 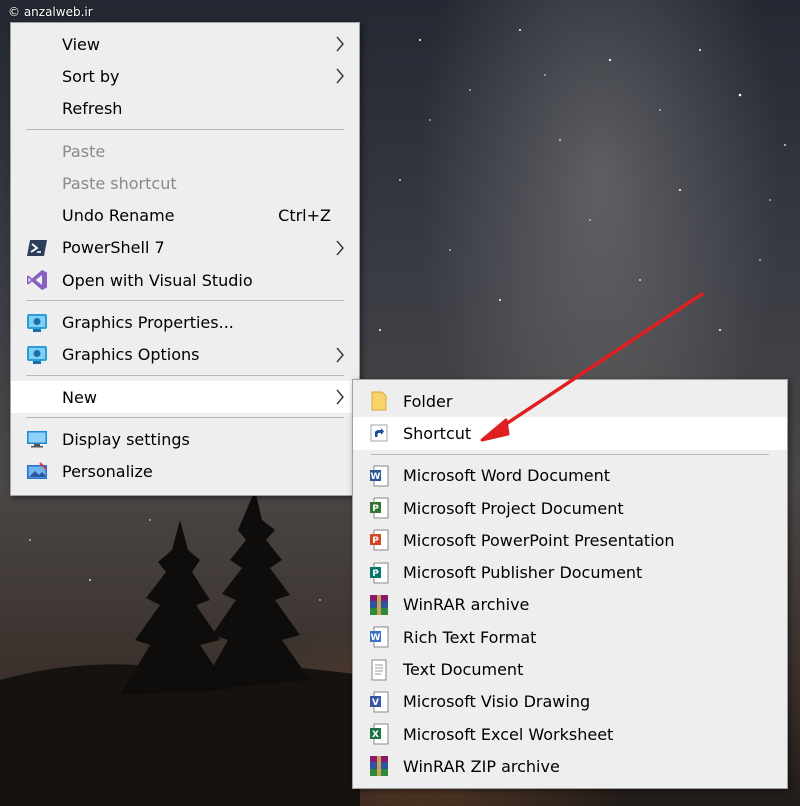 I want to click on winrar-zip-icon, so click(x=379, y=766).